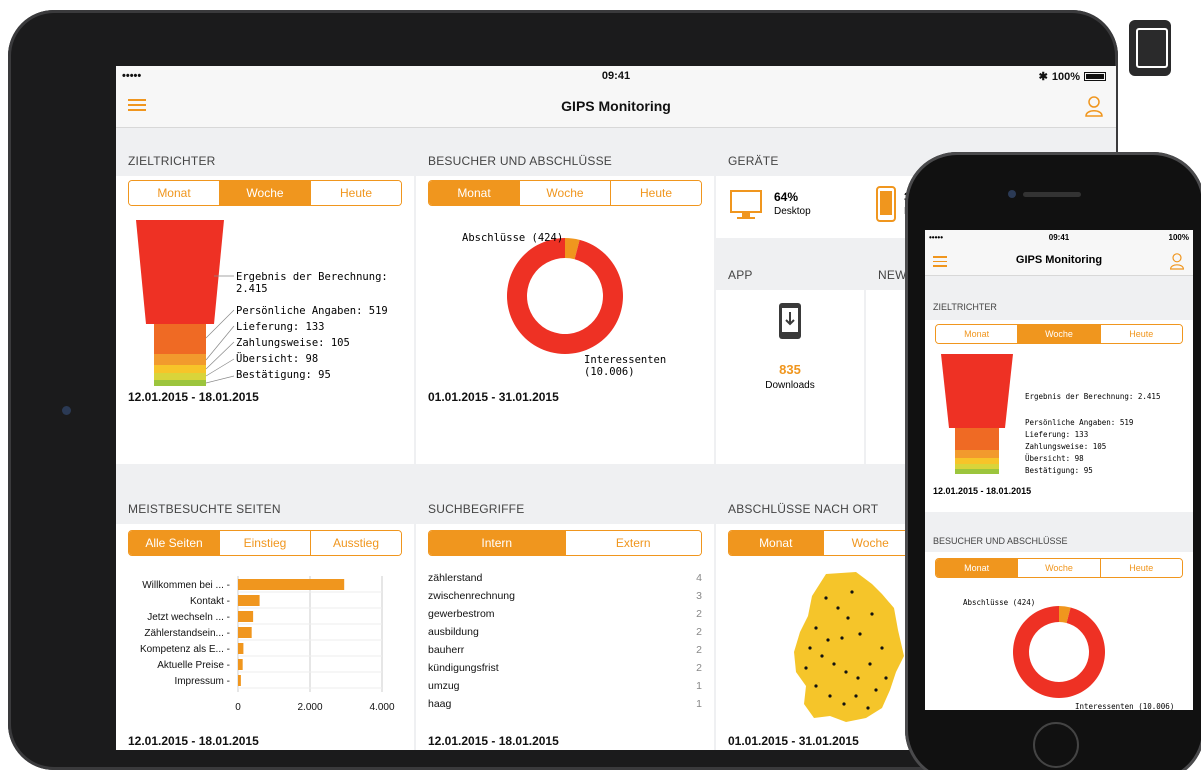 This screenshot has height=770, width=1201. What do you see at coordinates (238, 707) in the screenshot?
I see `tick-label: 0` at bounding box center [238, 707].